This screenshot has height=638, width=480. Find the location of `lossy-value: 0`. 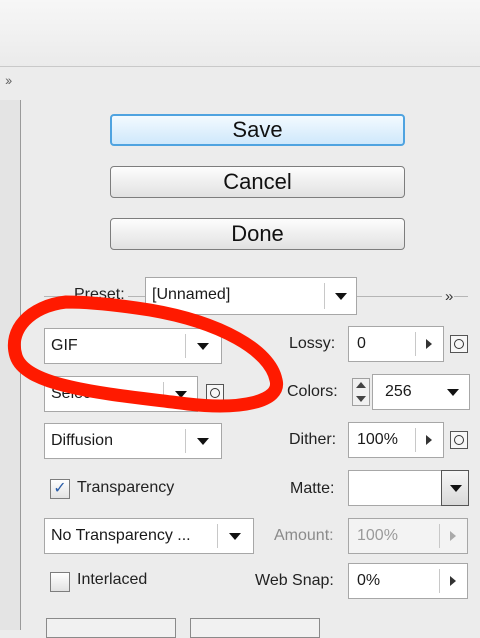

lossy-value: 0 is located at coordinates (361, 343).